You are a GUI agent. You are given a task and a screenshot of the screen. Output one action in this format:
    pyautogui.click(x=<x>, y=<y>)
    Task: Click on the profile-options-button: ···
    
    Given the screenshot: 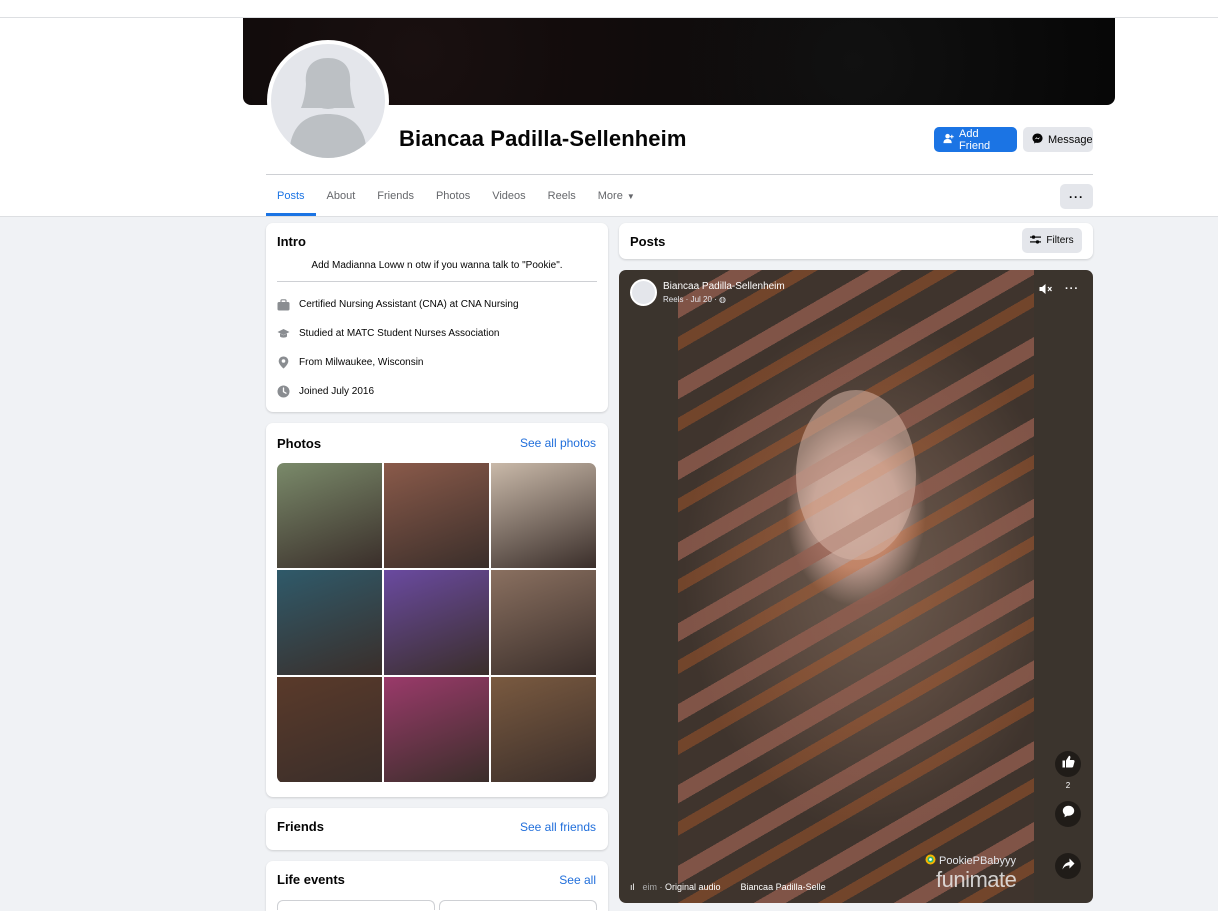 What is the action you would take?
    pyautogui.click(x=1076, y=196)
    